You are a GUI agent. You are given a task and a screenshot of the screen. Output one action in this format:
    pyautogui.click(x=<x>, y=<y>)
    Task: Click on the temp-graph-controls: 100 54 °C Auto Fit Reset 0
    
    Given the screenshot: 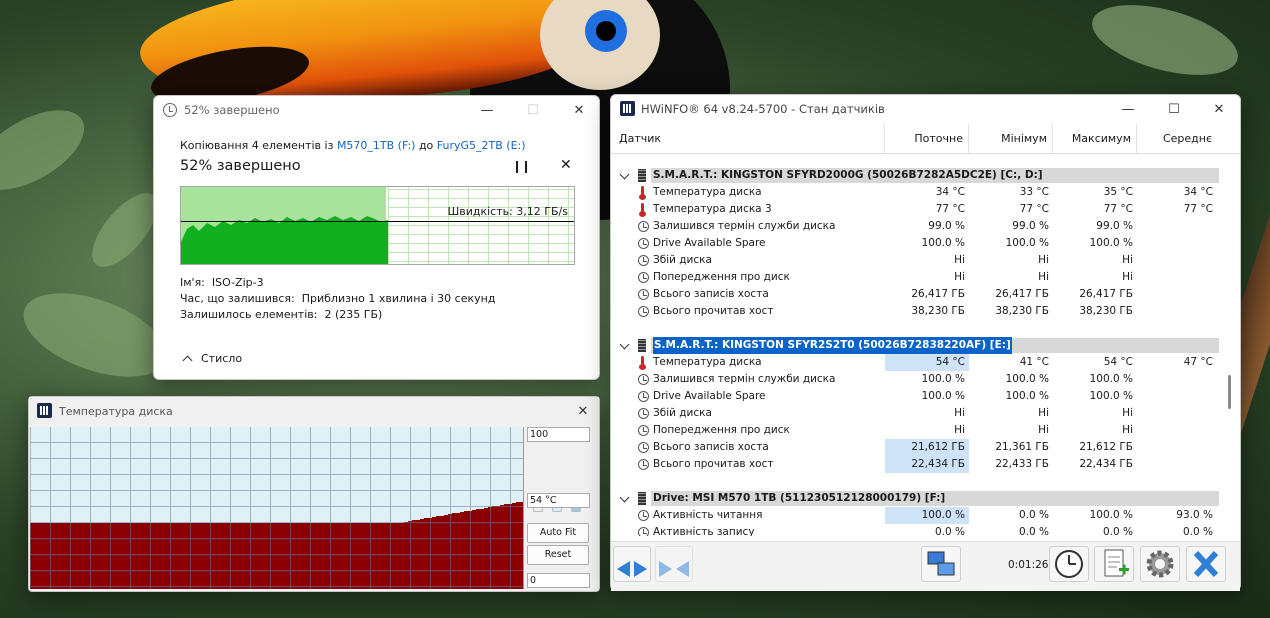 What is the action you would take?
    pyautogui.click(x=563, y=508)
    